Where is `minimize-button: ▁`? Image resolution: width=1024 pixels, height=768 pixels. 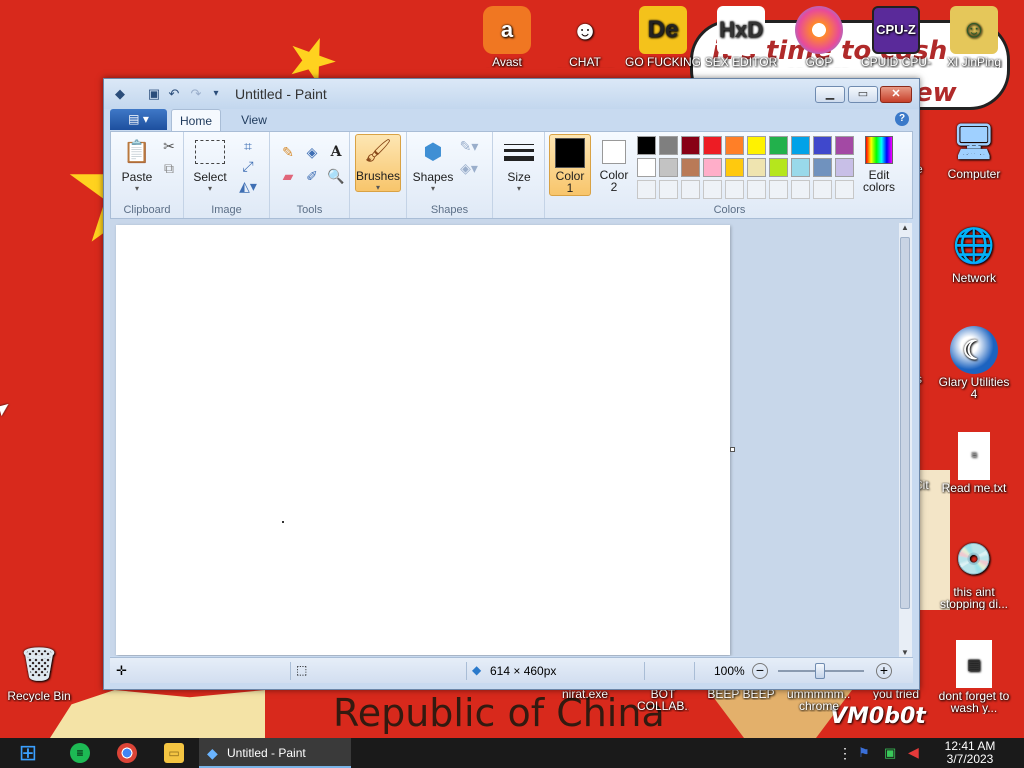 minimize-button: ▁ is located at coordinates (830, 94).